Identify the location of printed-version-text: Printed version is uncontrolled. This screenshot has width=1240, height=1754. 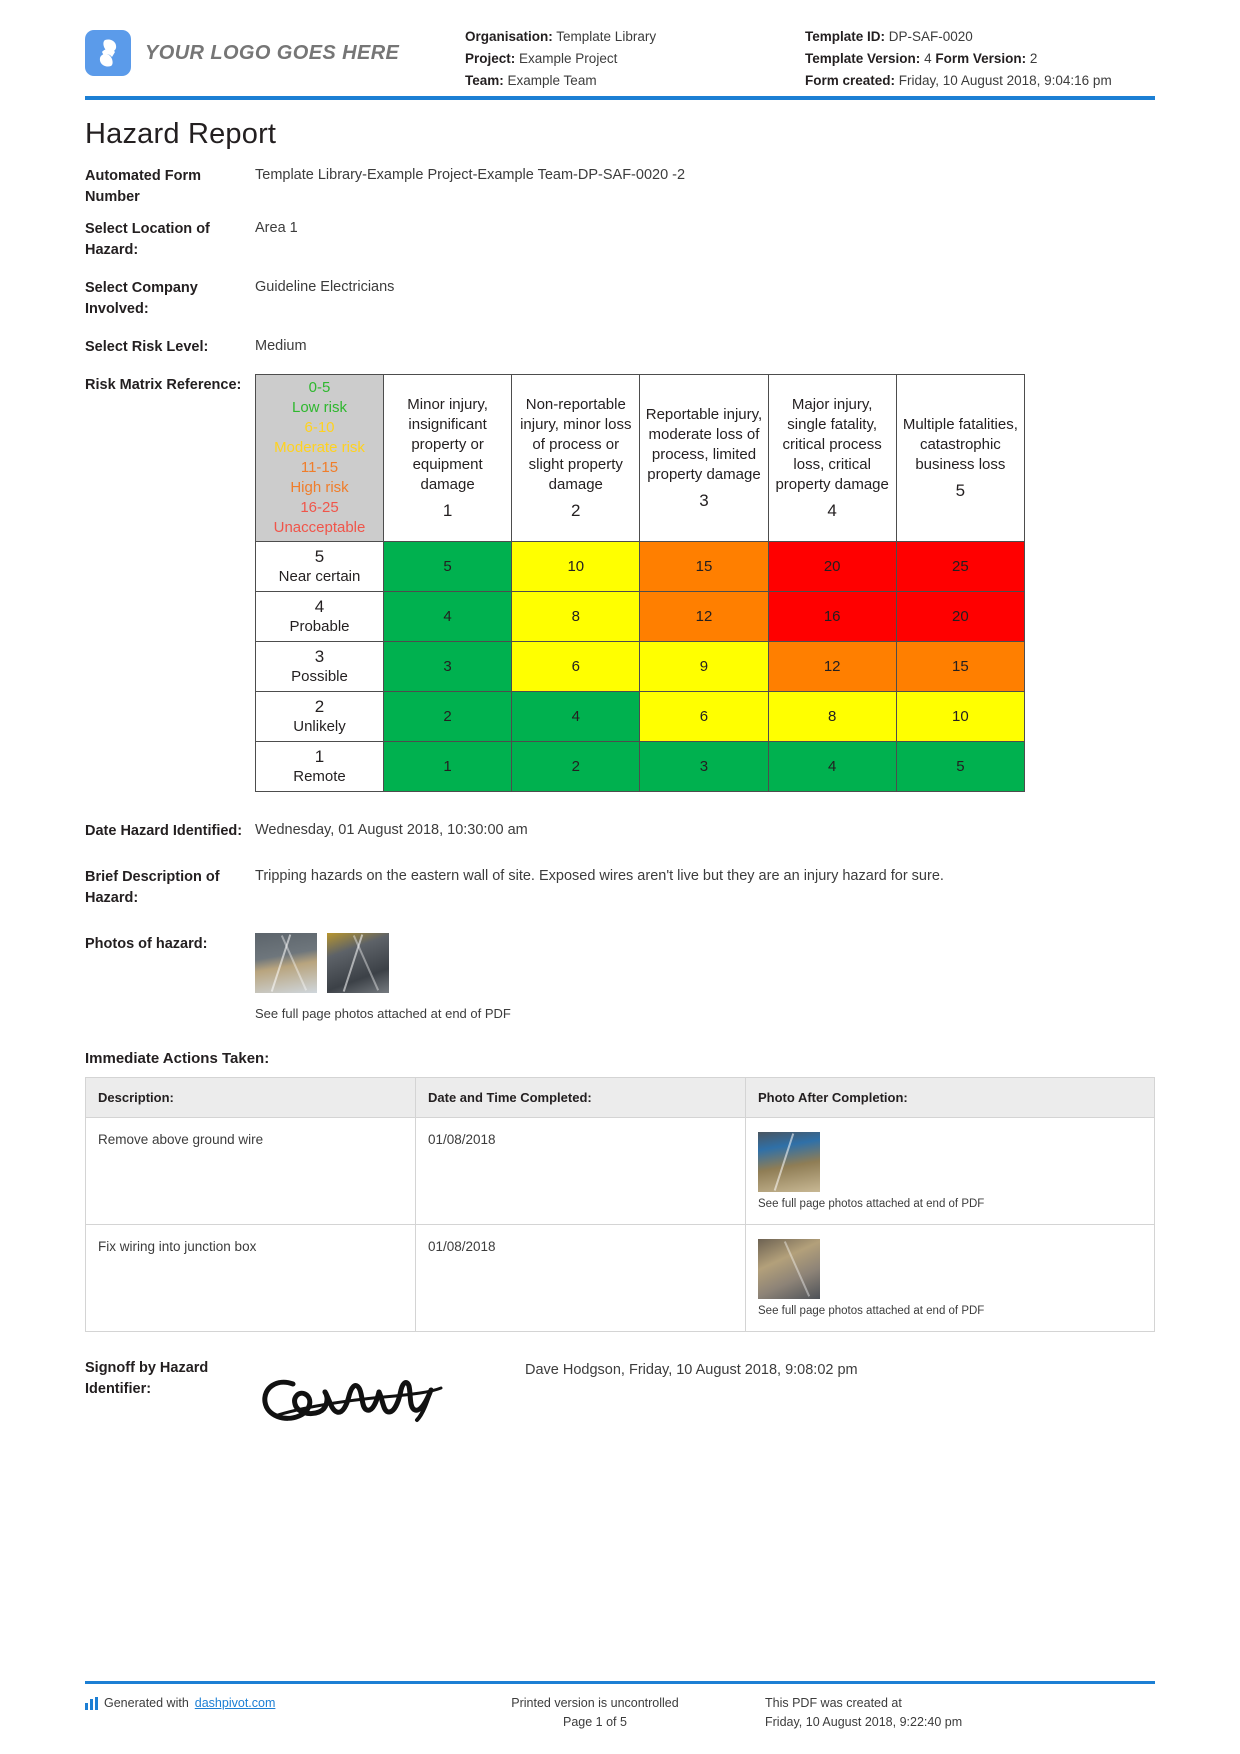
(595, 1703).